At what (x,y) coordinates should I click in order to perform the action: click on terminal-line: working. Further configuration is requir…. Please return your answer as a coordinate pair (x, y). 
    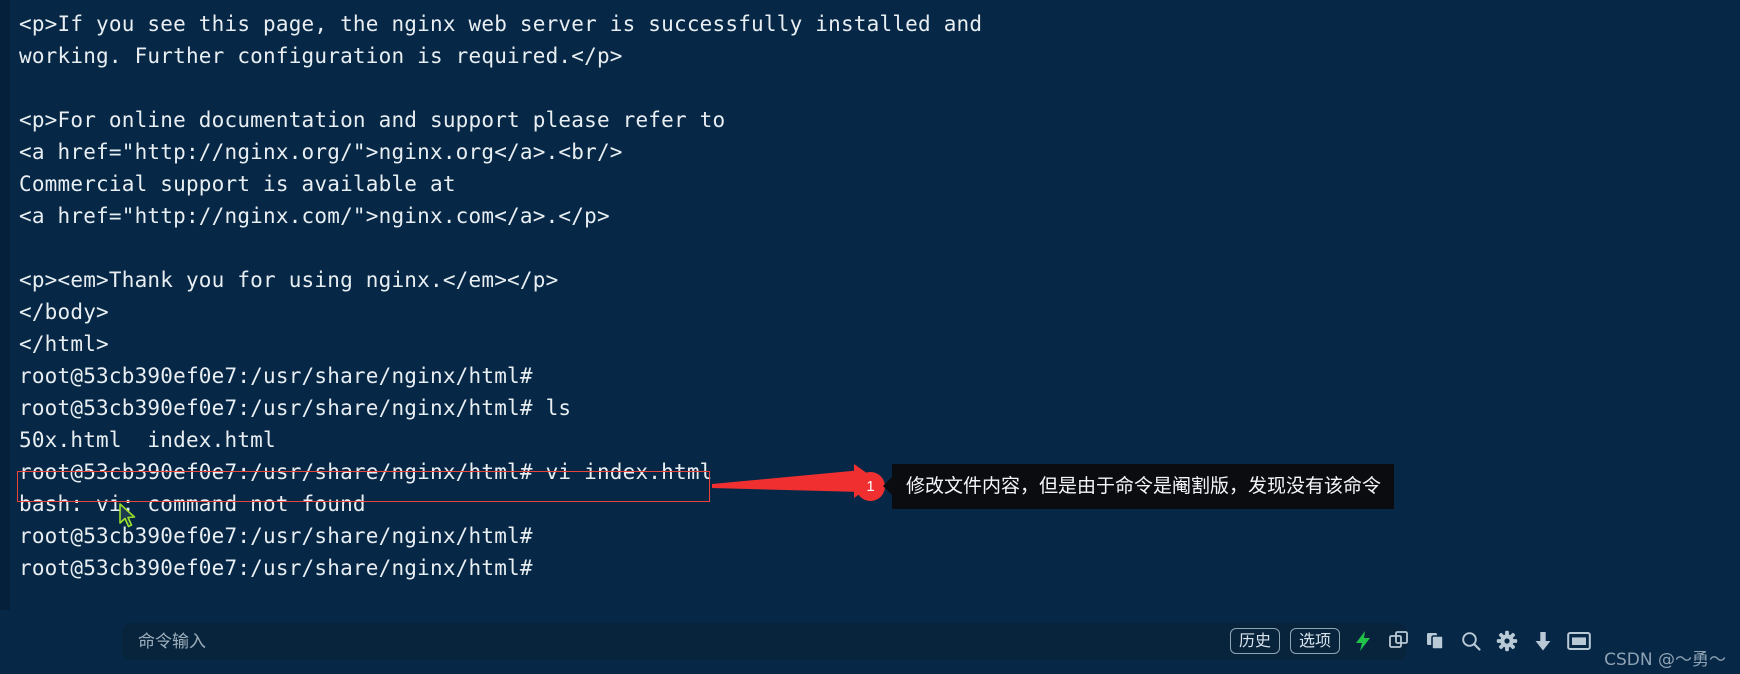
    Looking at the image, I should click on (321, 56).